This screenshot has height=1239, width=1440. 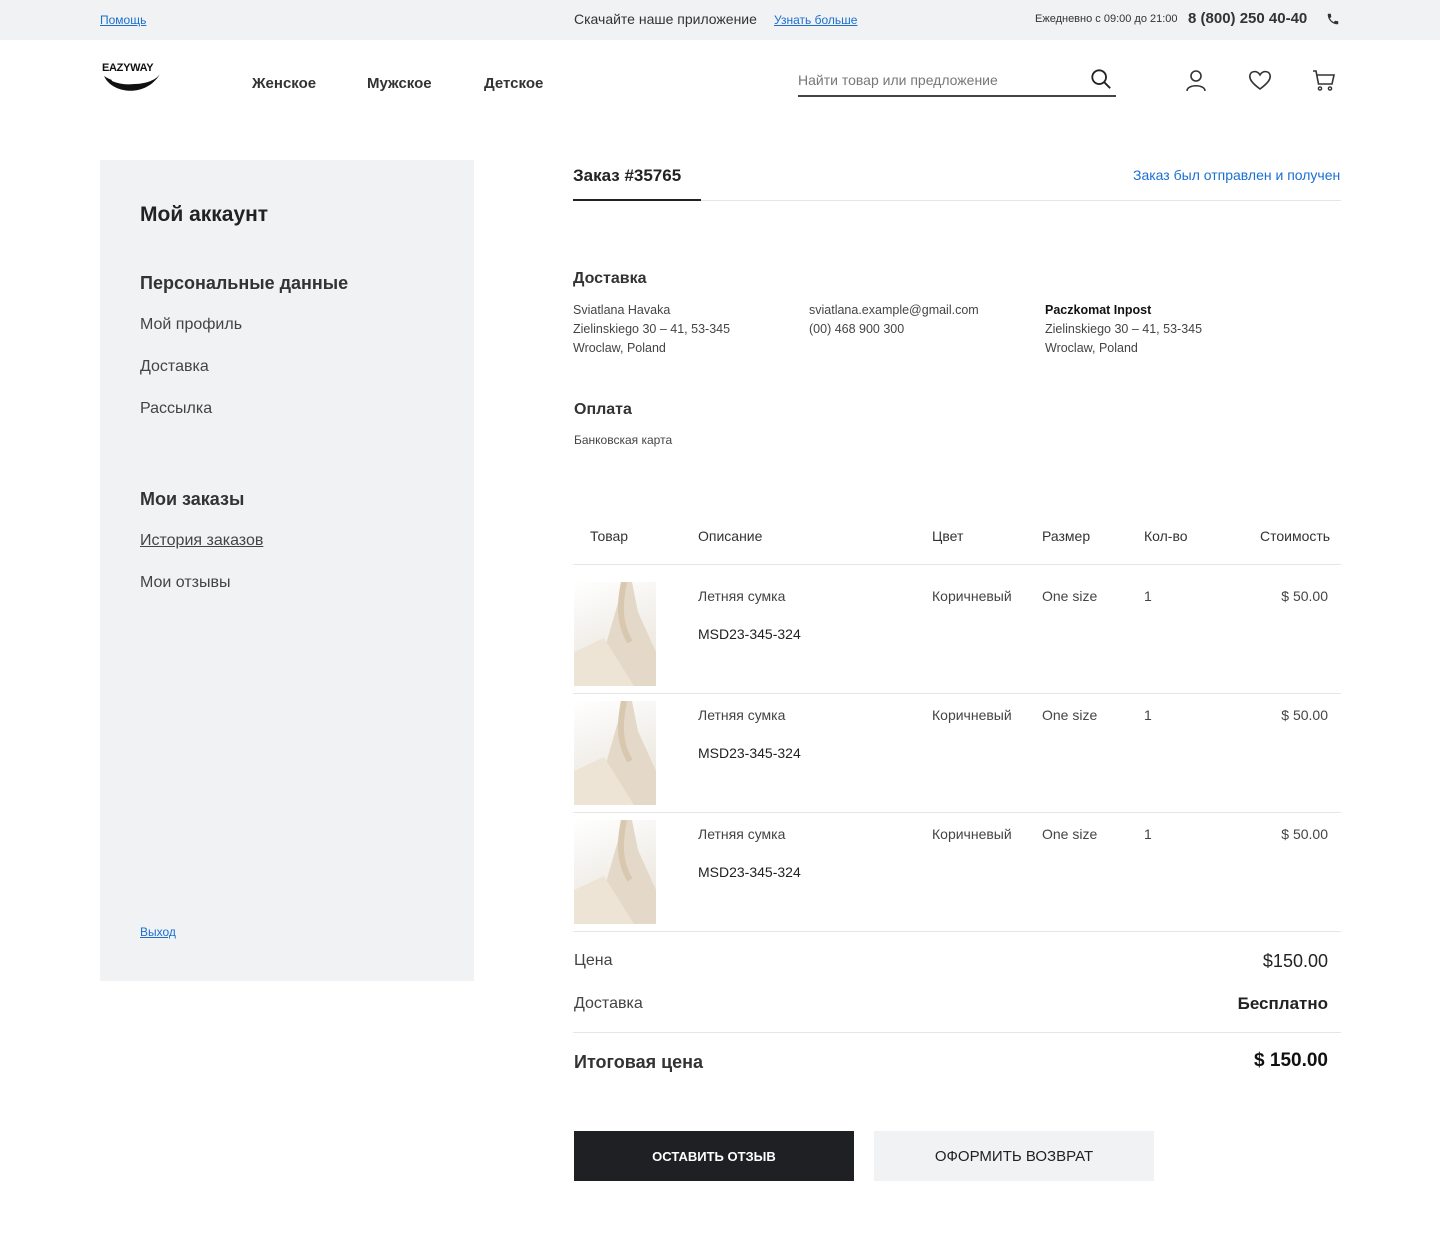 I want to click on nav-men: Мужское, so click(x=399, y=83).